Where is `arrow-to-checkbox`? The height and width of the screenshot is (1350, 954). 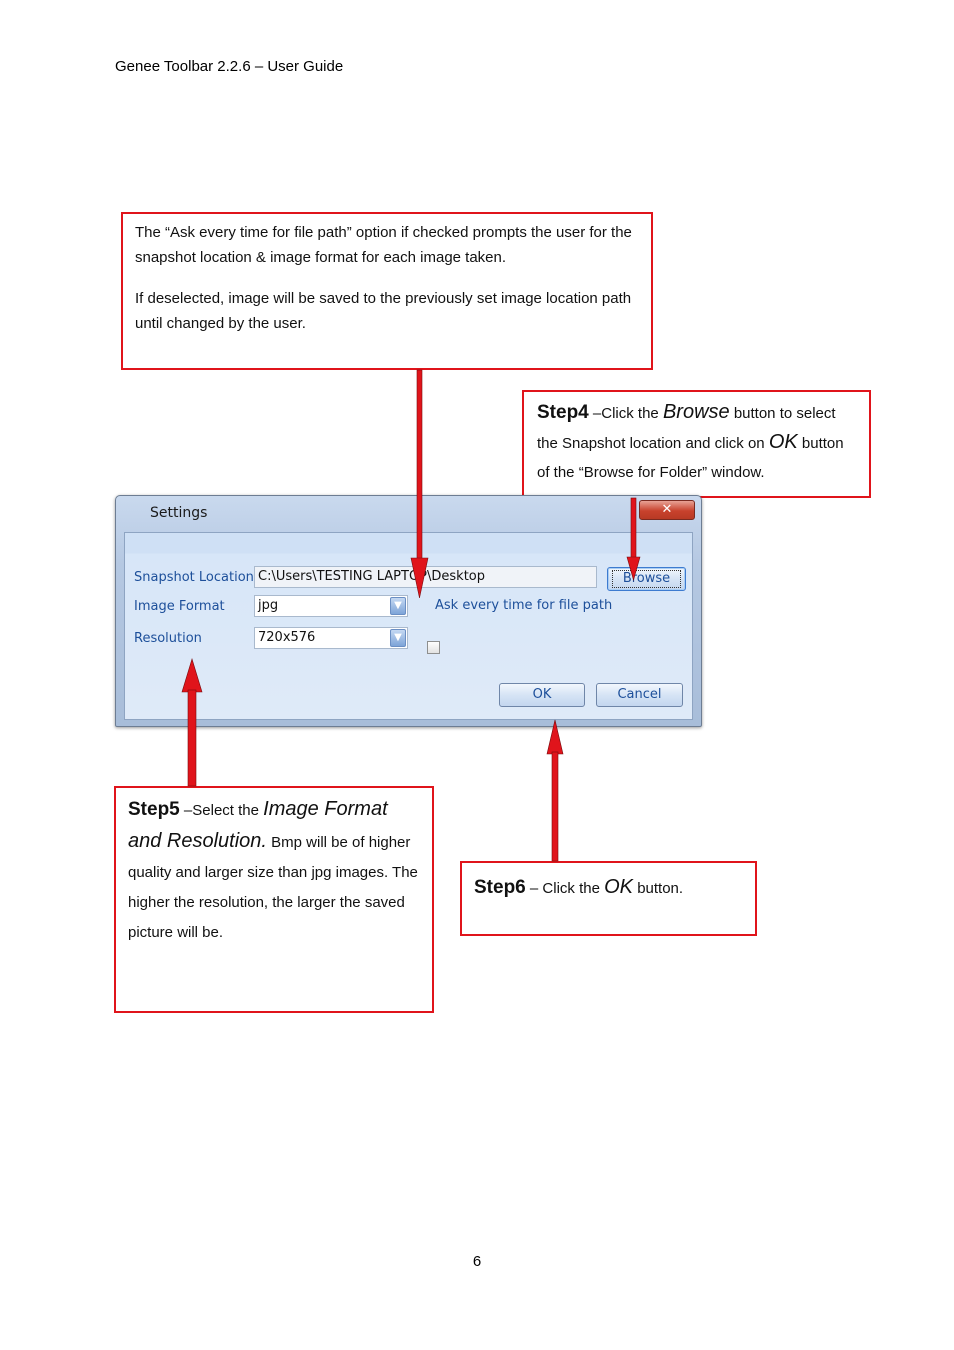 arrow-to-checkbox is located at coordinates (419, 484).